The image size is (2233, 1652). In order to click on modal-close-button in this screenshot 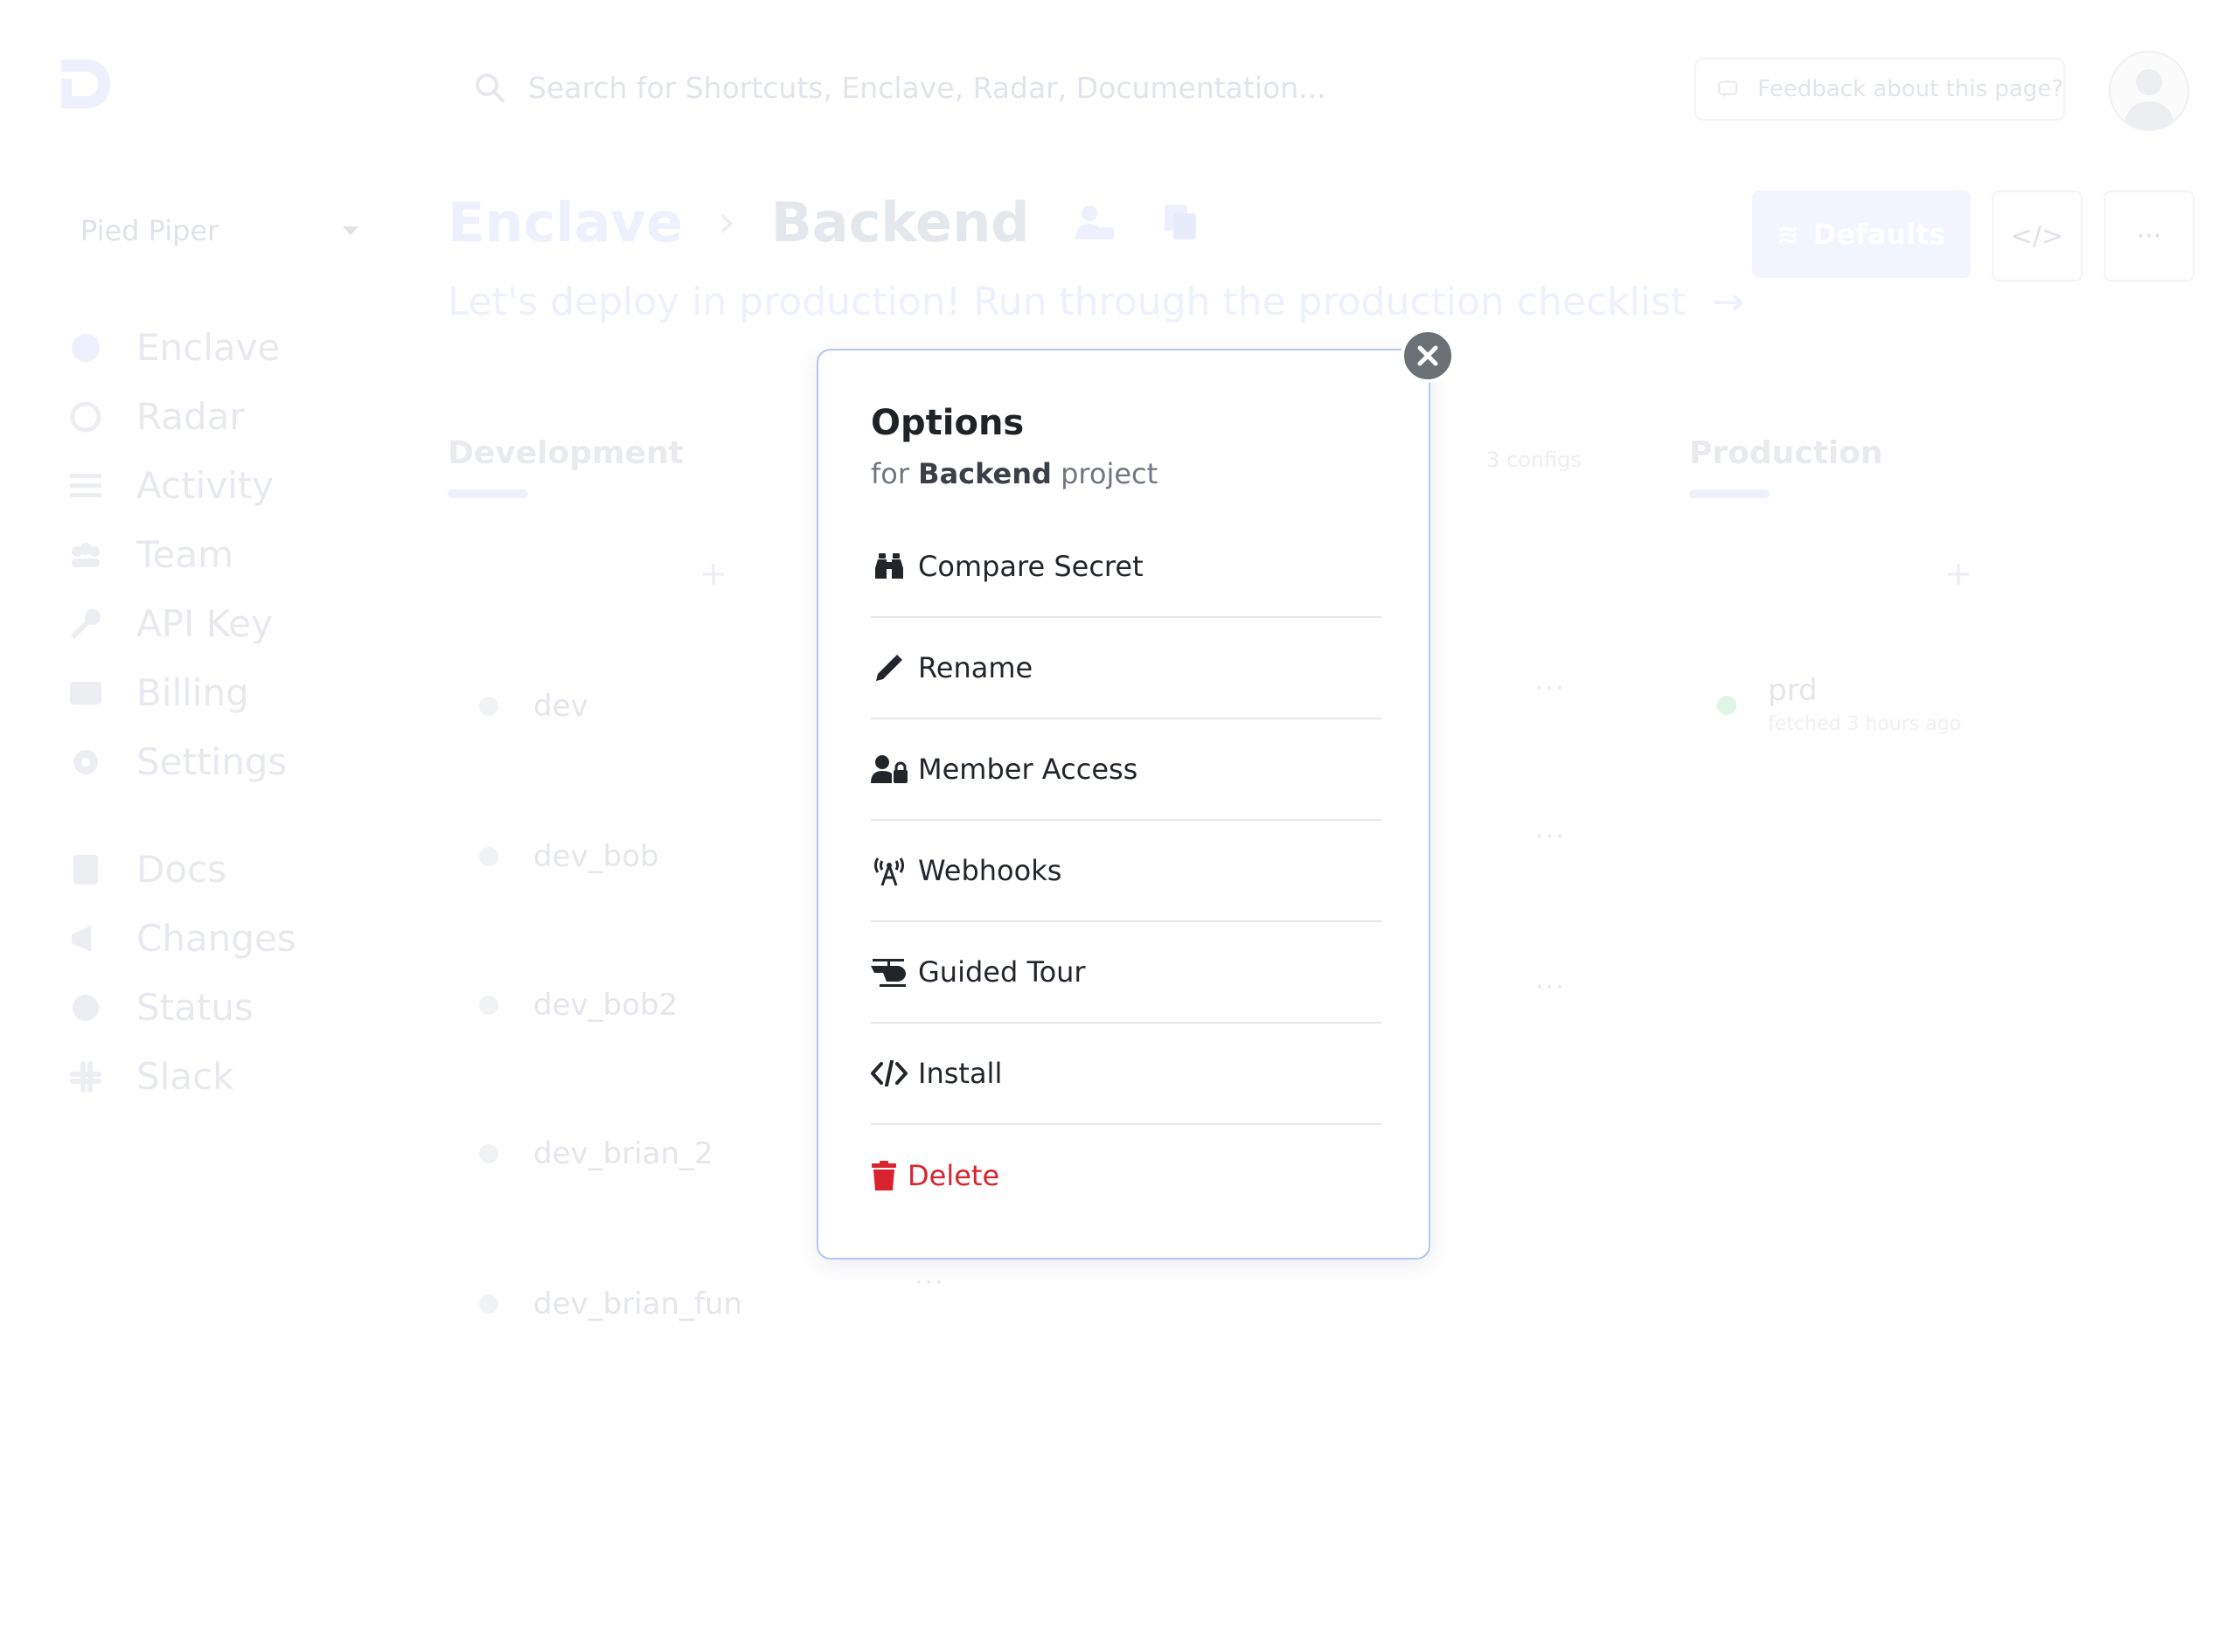, I will do `click(1428, 356)`.